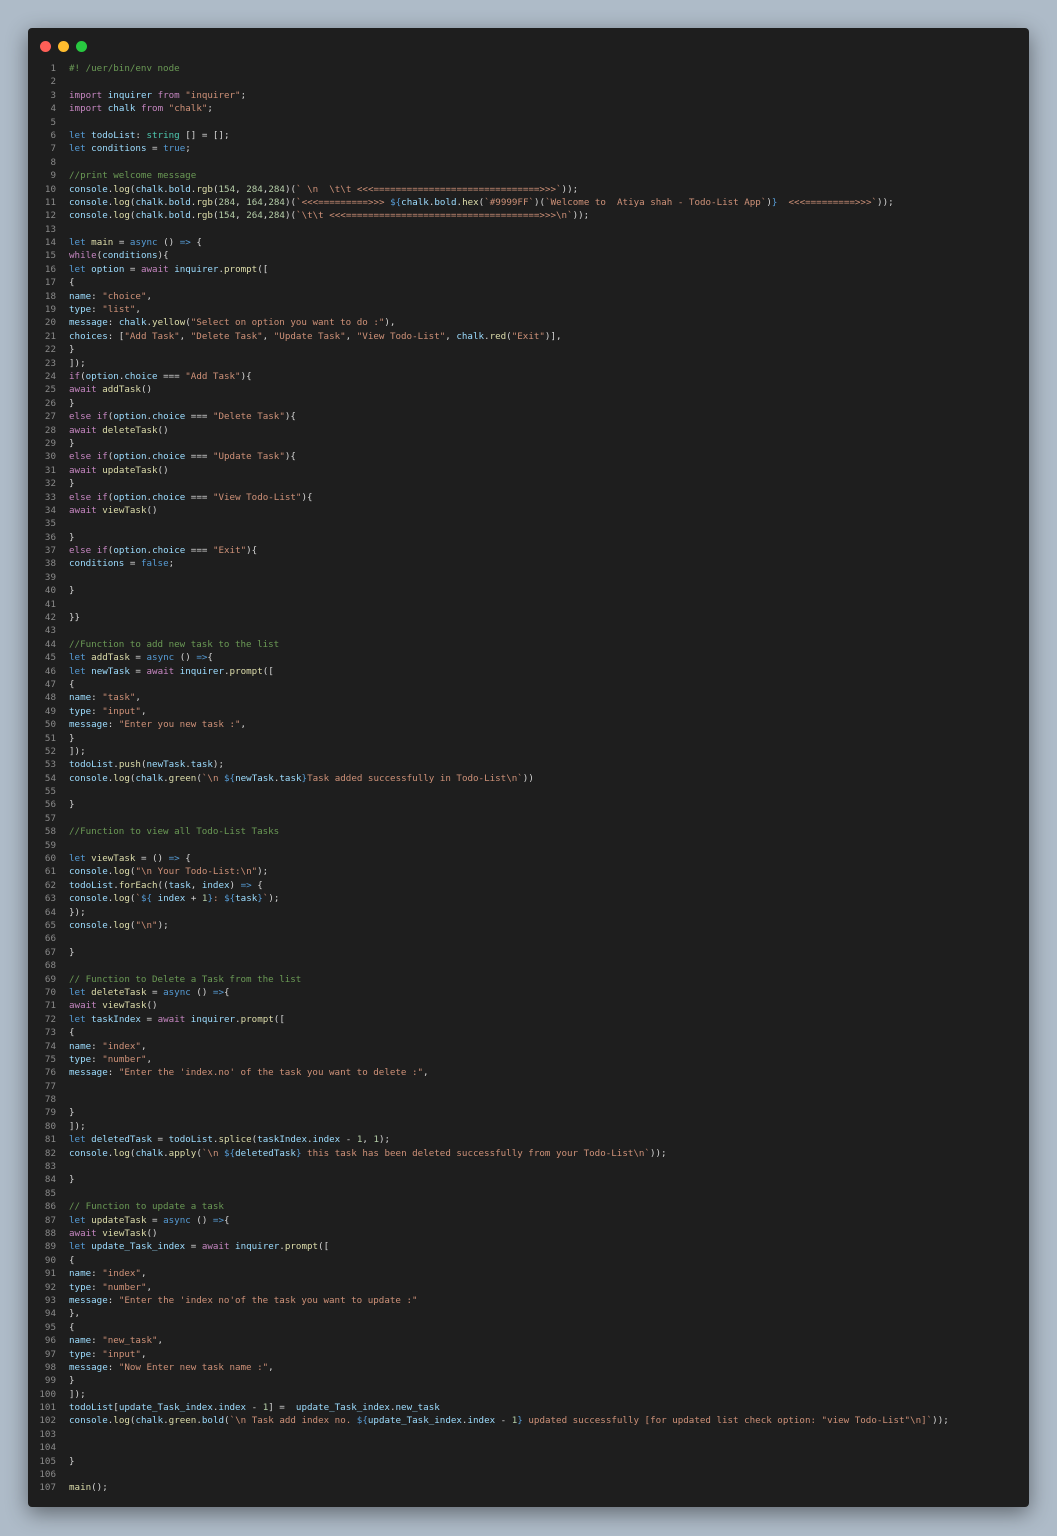 Image resolution: width=1057 pixels, height=1536 pixels. I want to click on line-number: 16, so click(50, 269).